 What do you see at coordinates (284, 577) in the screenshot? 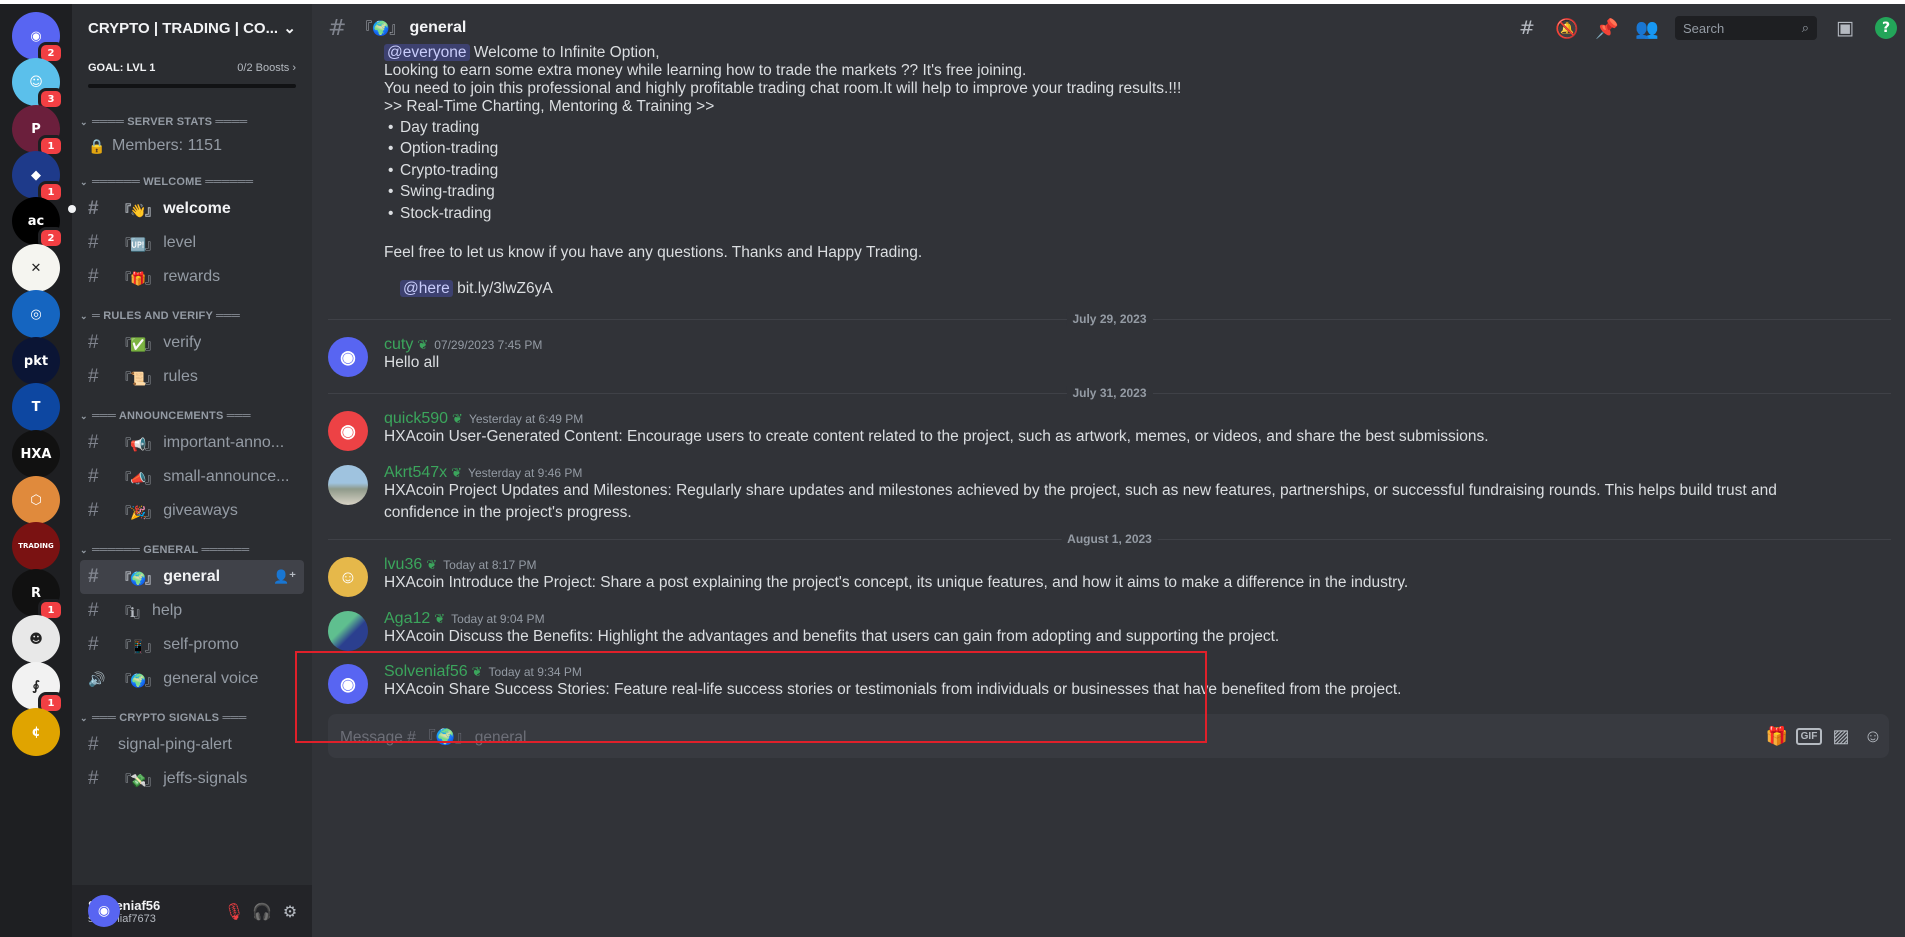
I see `invite-member-icon: 👤⁺` at bounding box center [284, 577].